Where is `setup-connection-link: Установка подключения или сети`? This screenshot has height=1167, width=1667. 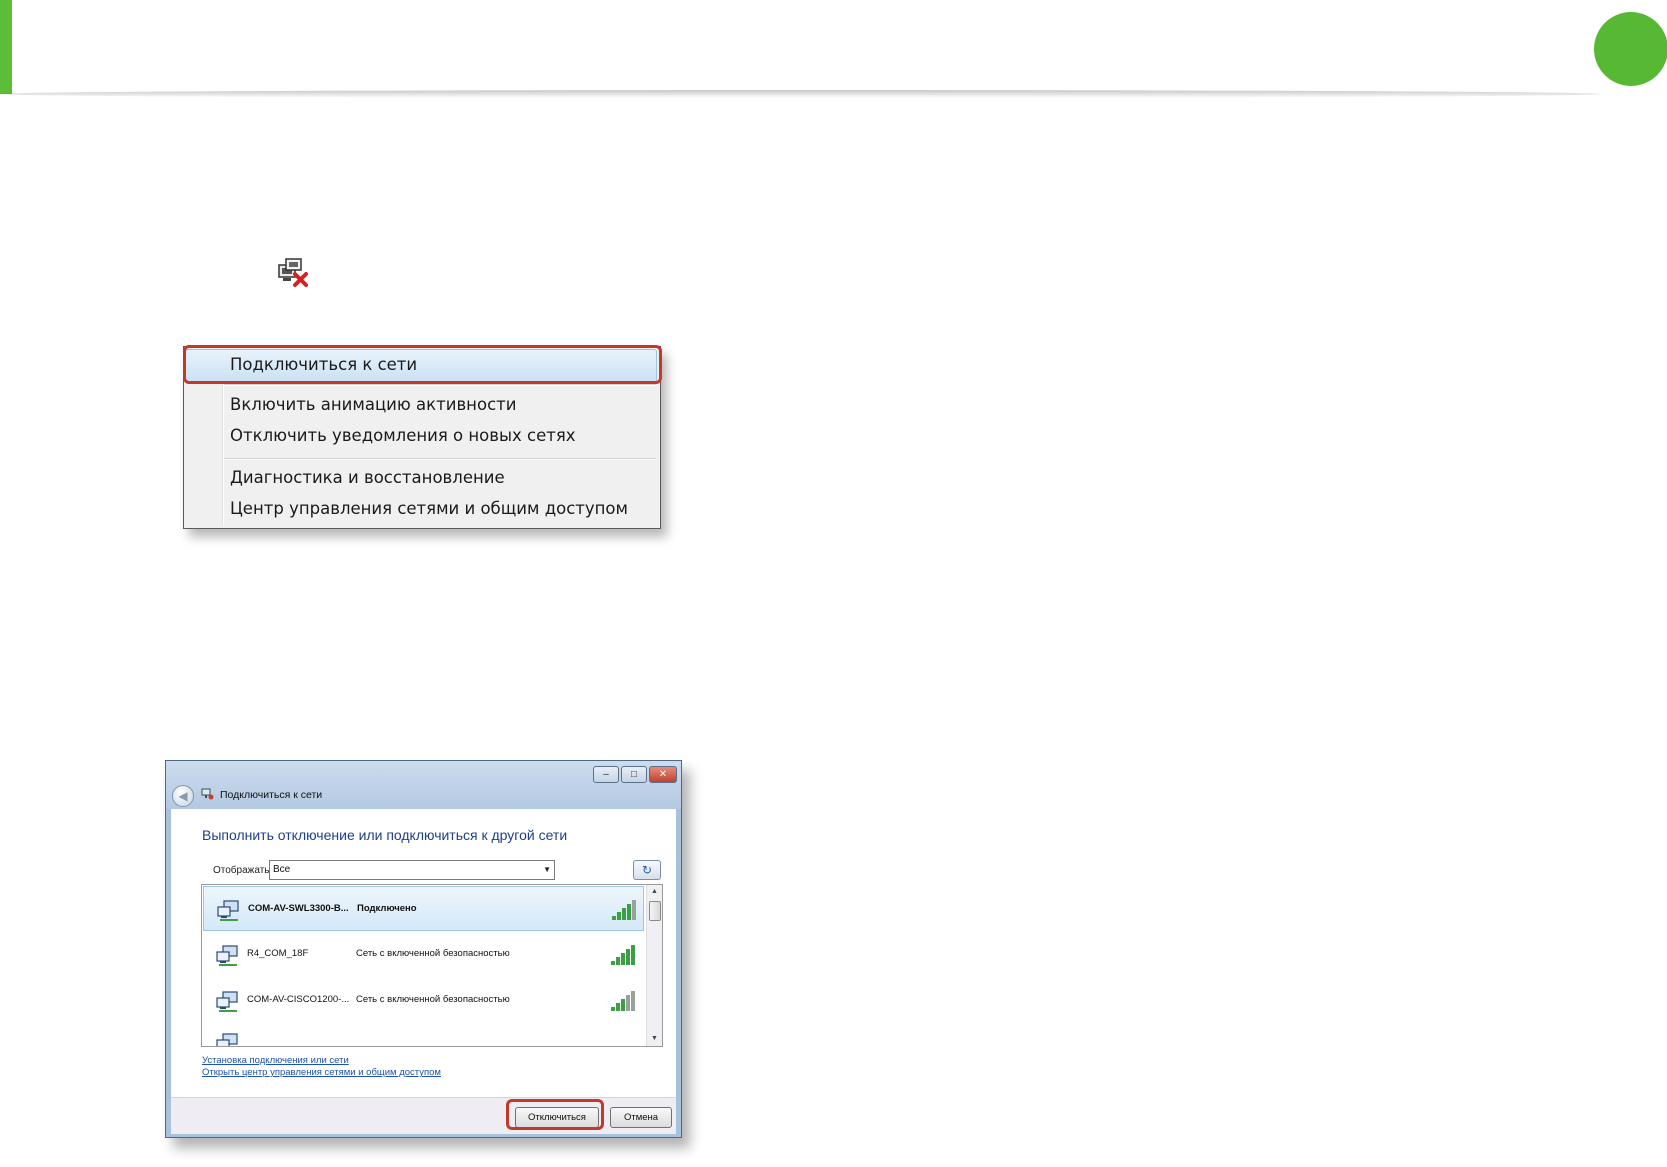 setup-connection-link: Установка подключения или сети is located at coordinates (275, 1060).